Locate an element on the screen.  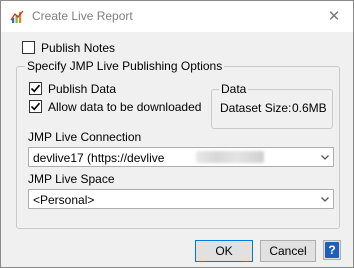
dataset-size-label: Dataset Size: is located at coordinates (256, 108).